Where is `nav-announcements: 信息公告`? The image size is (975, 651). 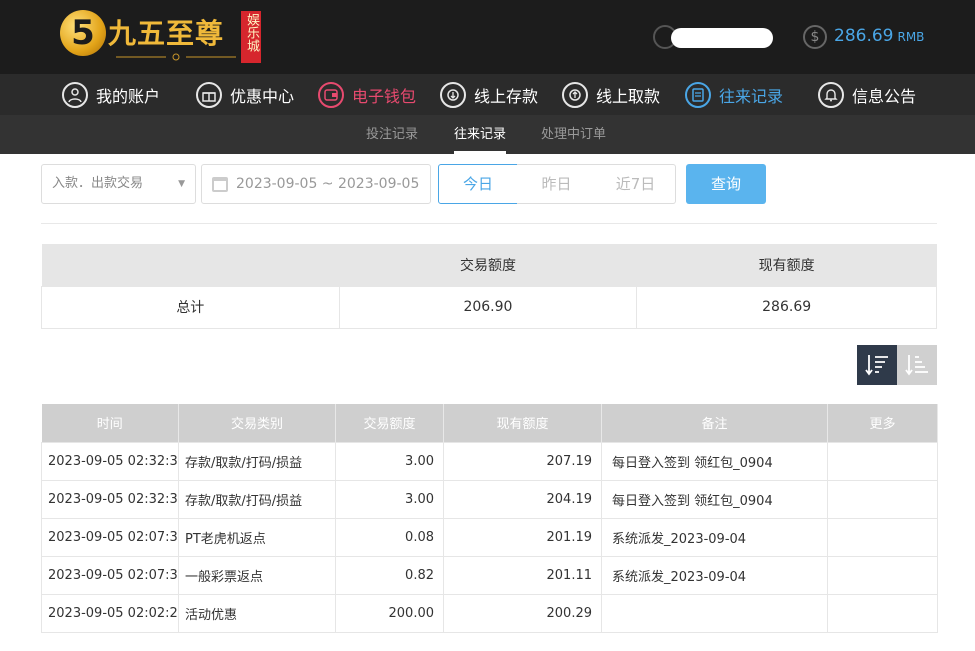
nav-announcements: 信息公告 is located at coordinates (867, 94).